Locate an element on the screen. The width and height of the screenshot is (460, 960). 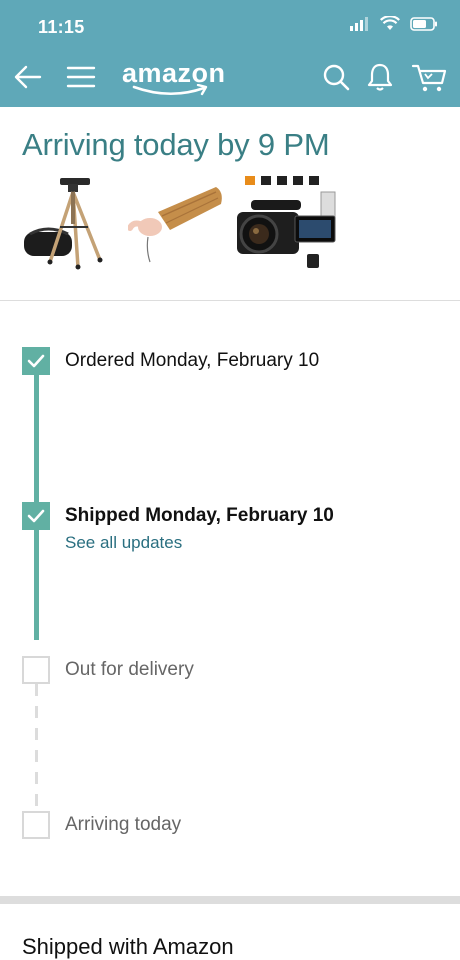
app-header: 11:15 amazon is located at coordinates (230, 53).